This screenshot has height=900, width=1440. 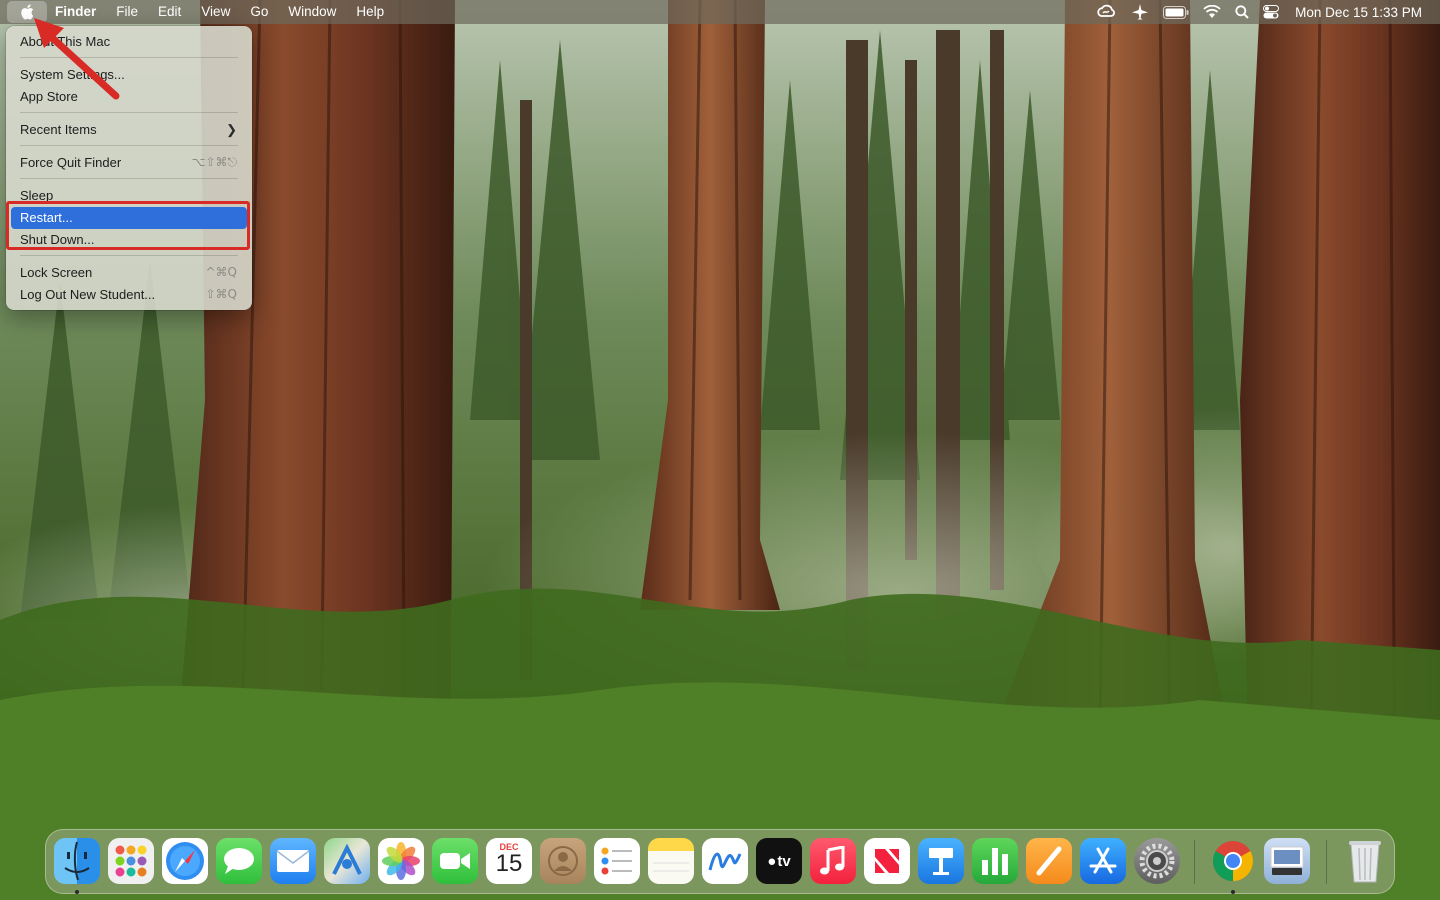 I want to click on news-n-icon, so click(x=887, y=861).